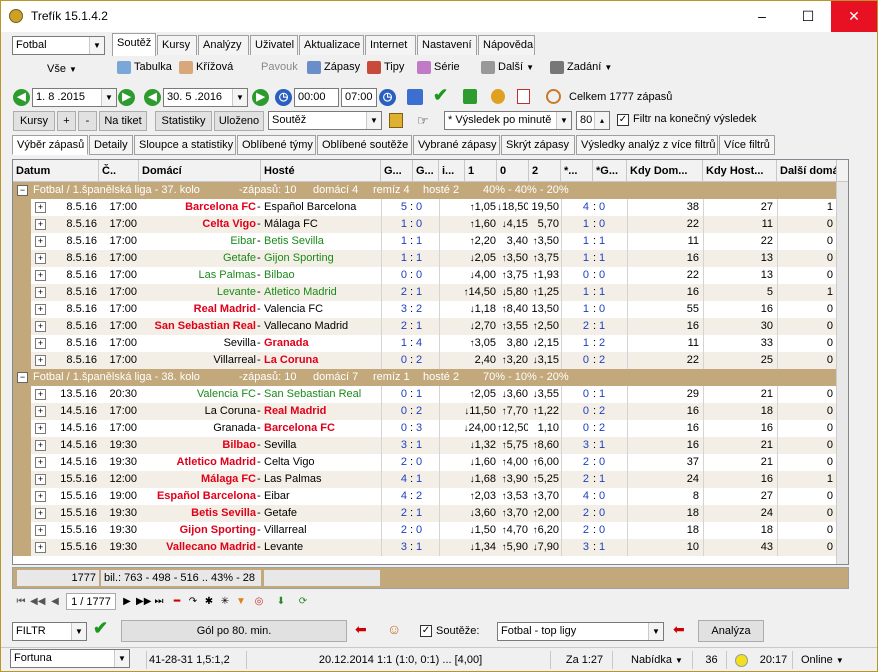 The height and width of the screenshot is (672, 878). What do you see at coordinates (123, 121) in the screenshot?
I see `na-tiket-button: Na tiket` at bounding box center [123, 121].